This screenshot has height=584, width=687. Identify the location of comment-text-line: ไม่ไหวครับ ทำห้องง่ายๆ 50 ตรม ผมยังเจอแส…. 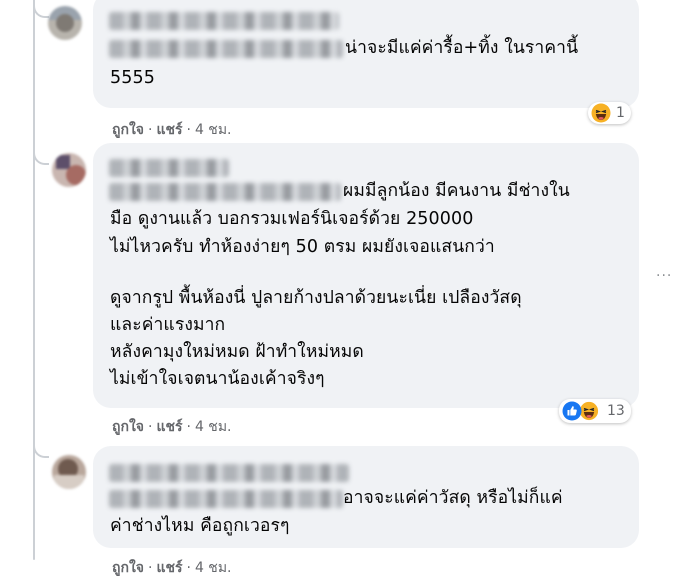
(302, 247).